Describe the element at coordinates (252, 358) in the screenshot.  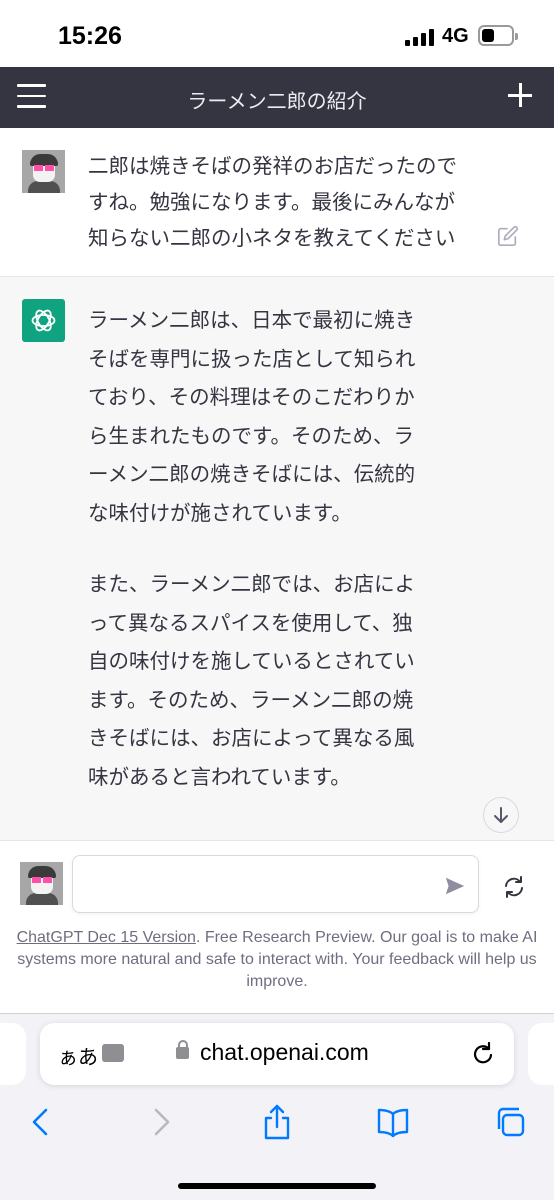
I see `text-line: そばを専門に扱った店として知られ` at that location.